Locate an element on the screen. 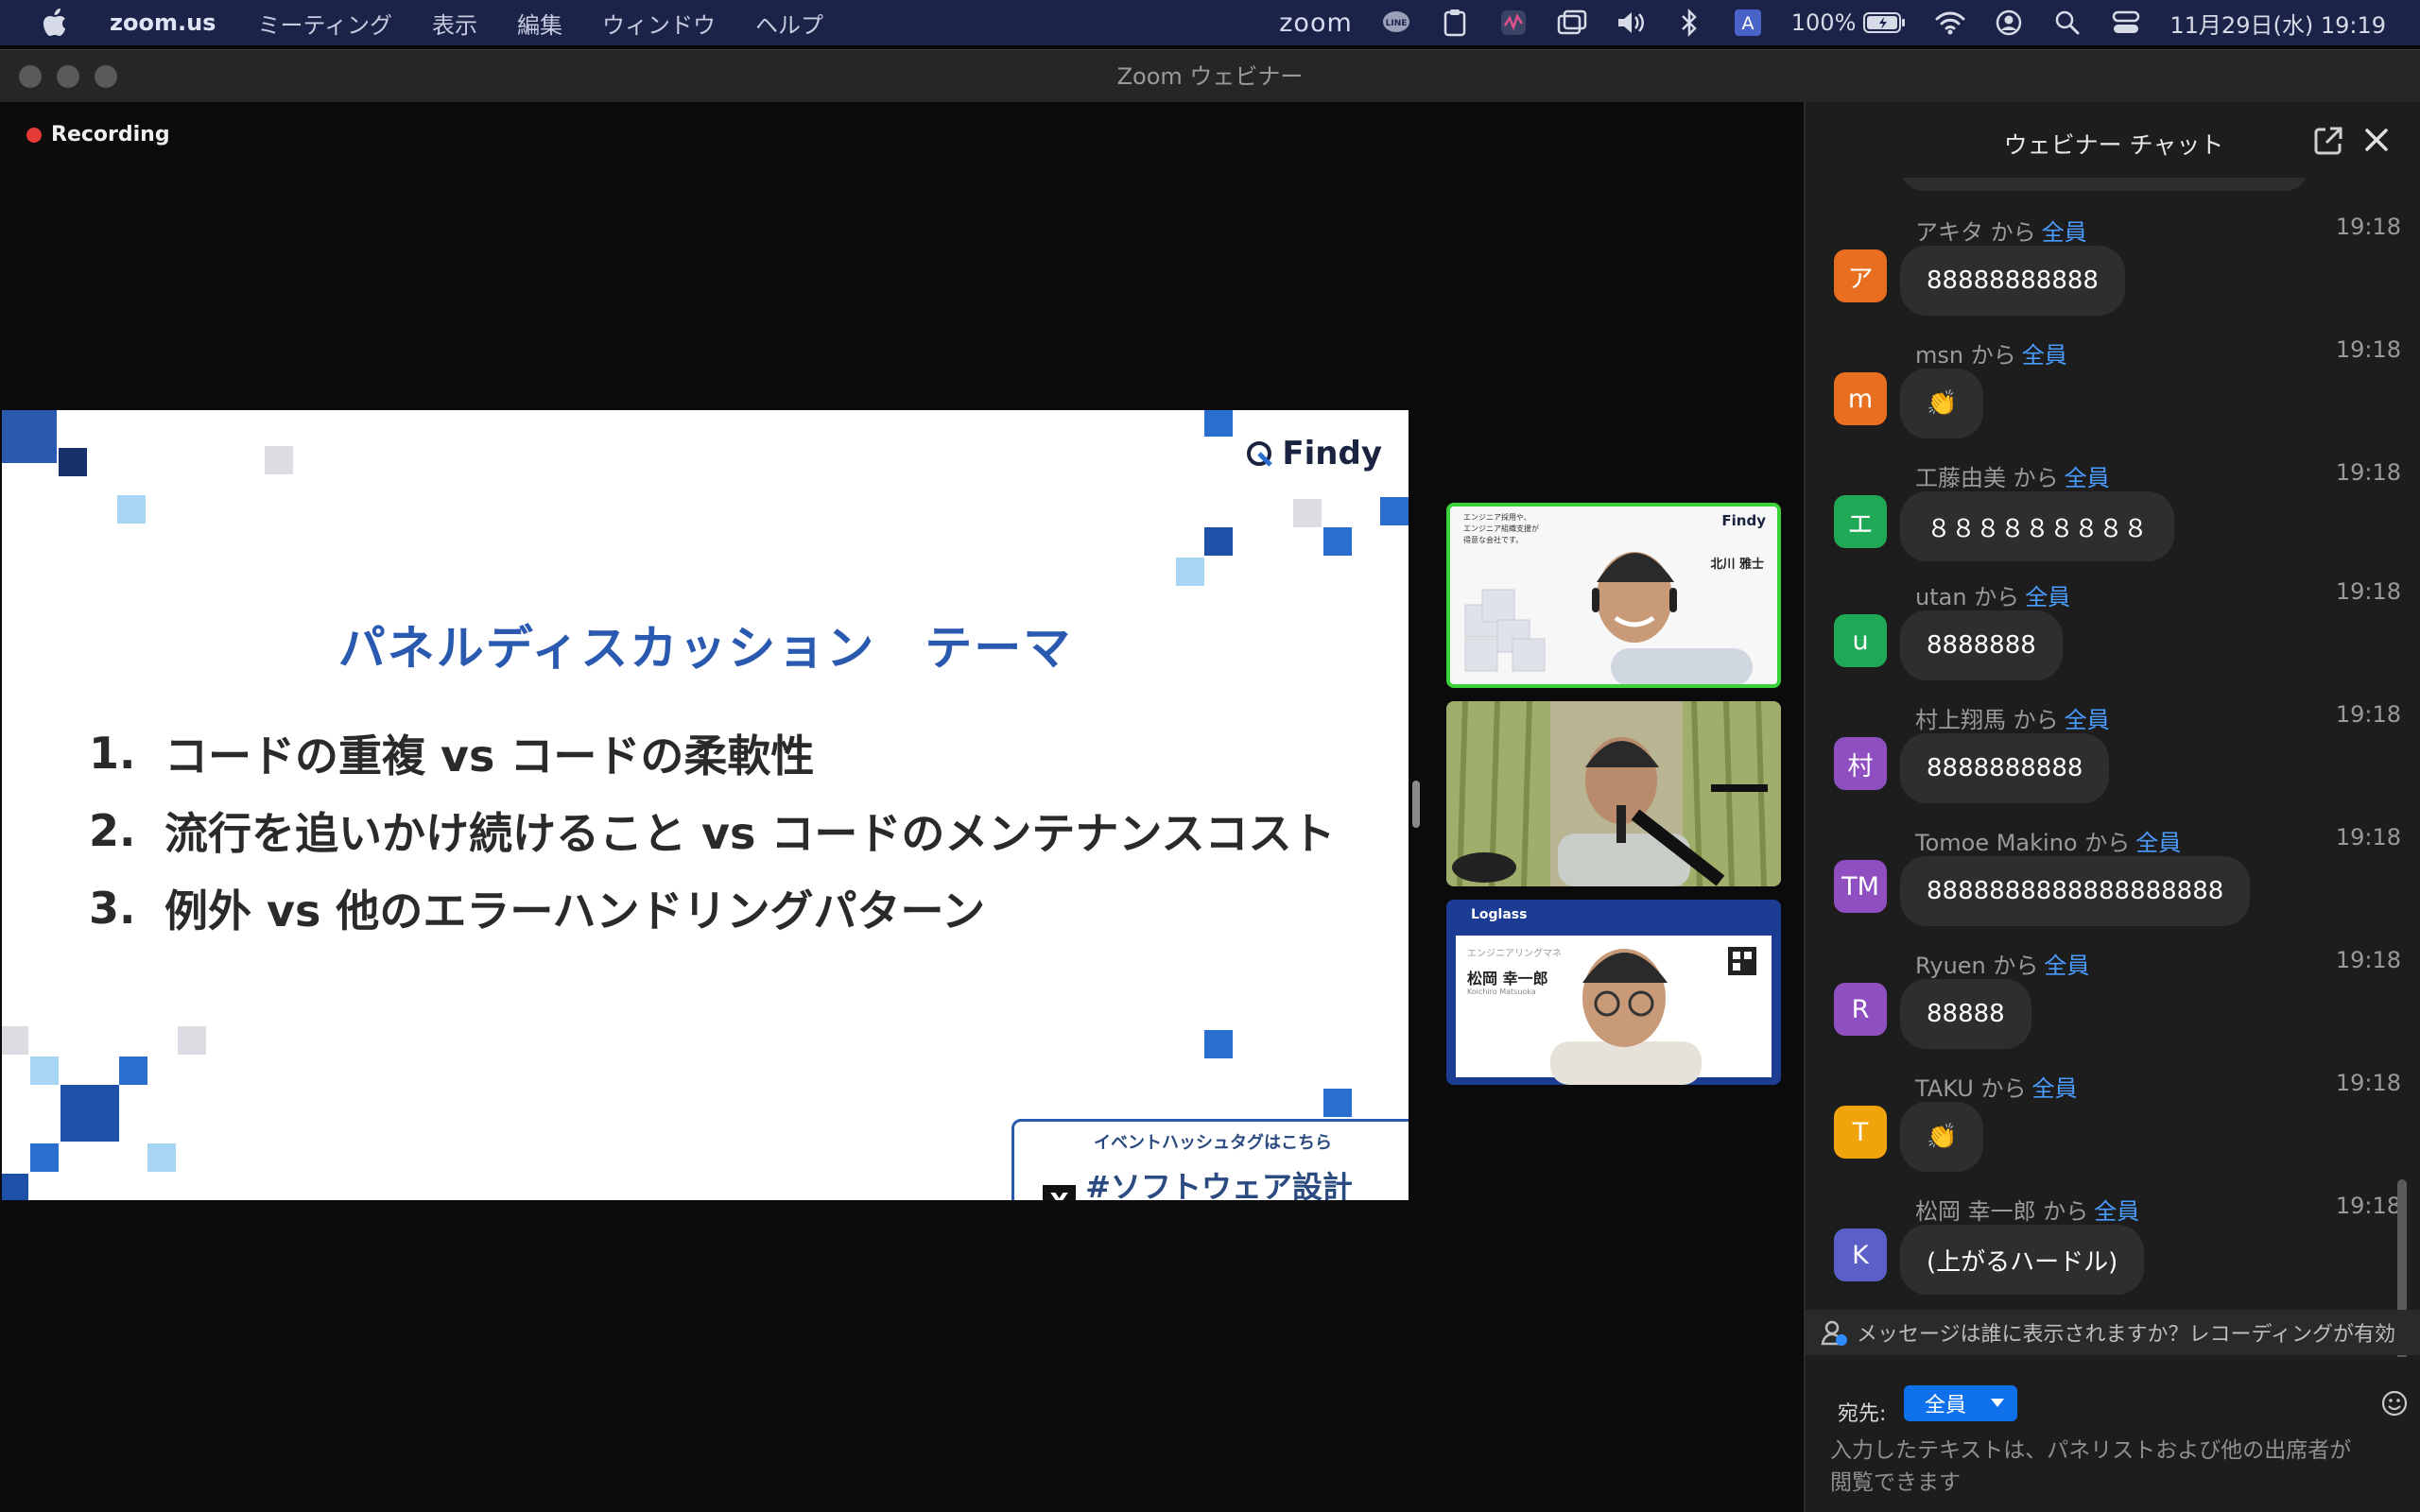  visibility-notice: メッセージは誰に表示されますか？レコーディングが有効 is located at coordinates (2113, 1332).